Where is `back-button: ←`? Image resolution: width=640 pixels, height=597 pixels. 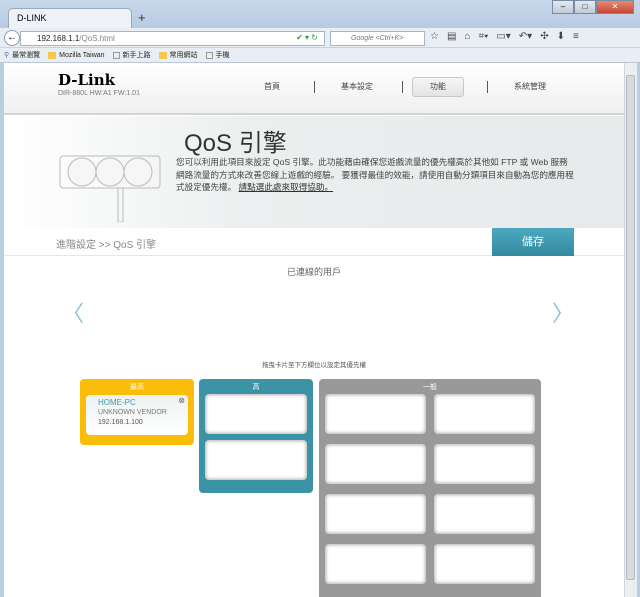 back-button: ← is located at coordinates (12, 38).